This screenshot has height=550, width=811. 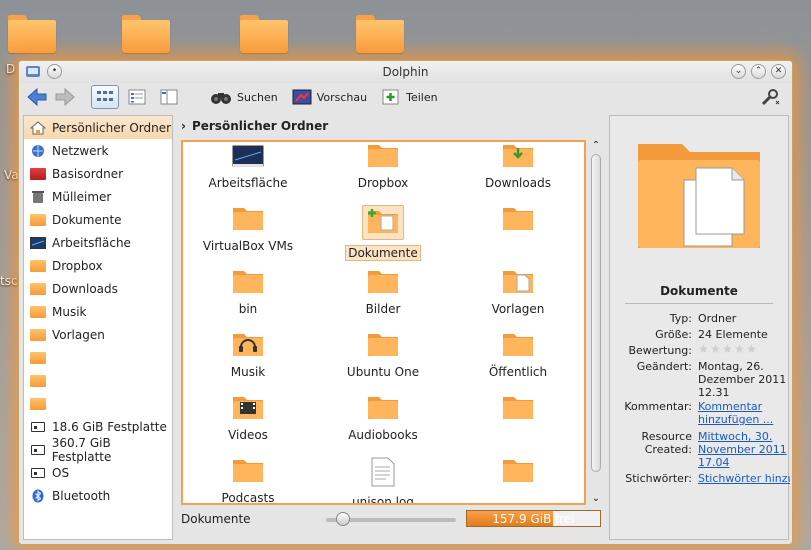 What do you see at coordinates (98, 472) in the screenshot?
I see `sidebar-item: OS` at bounding box center [98, 472].